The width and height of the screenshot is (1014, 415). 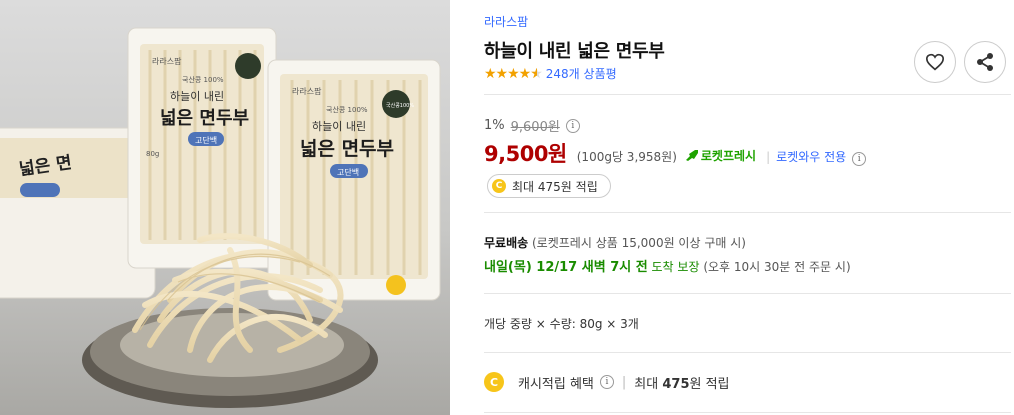 I want to click on cash-benefit-label: 캐시적립 혜택, so click(x=556, y=384).